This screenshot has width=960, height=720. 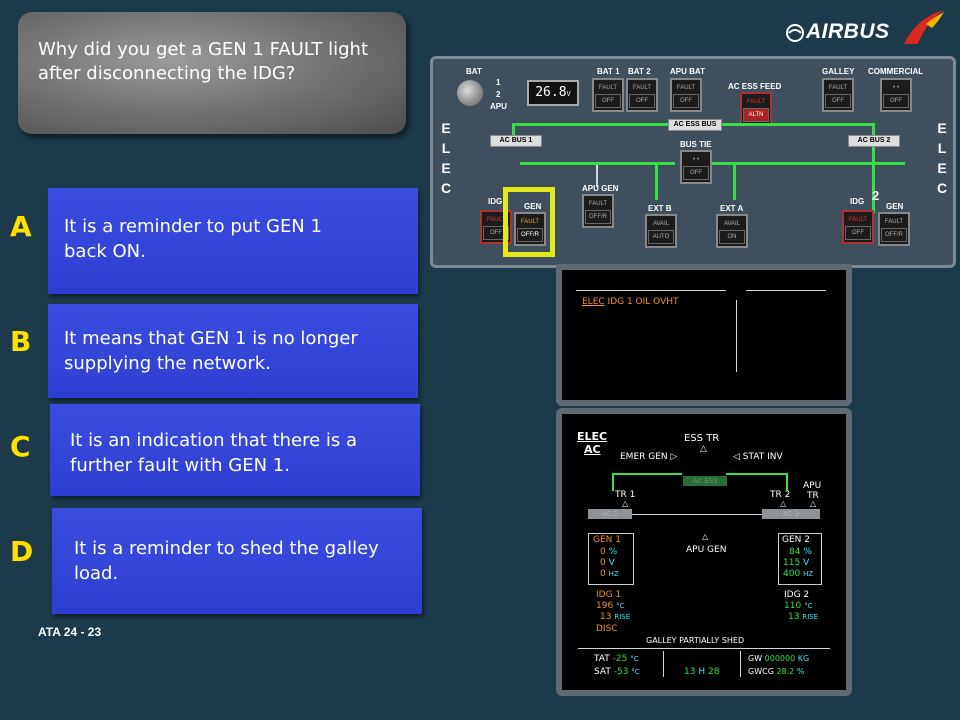 I want to click on apu-gen-button: FAULT OFF/R, so click(x=598, y=211).